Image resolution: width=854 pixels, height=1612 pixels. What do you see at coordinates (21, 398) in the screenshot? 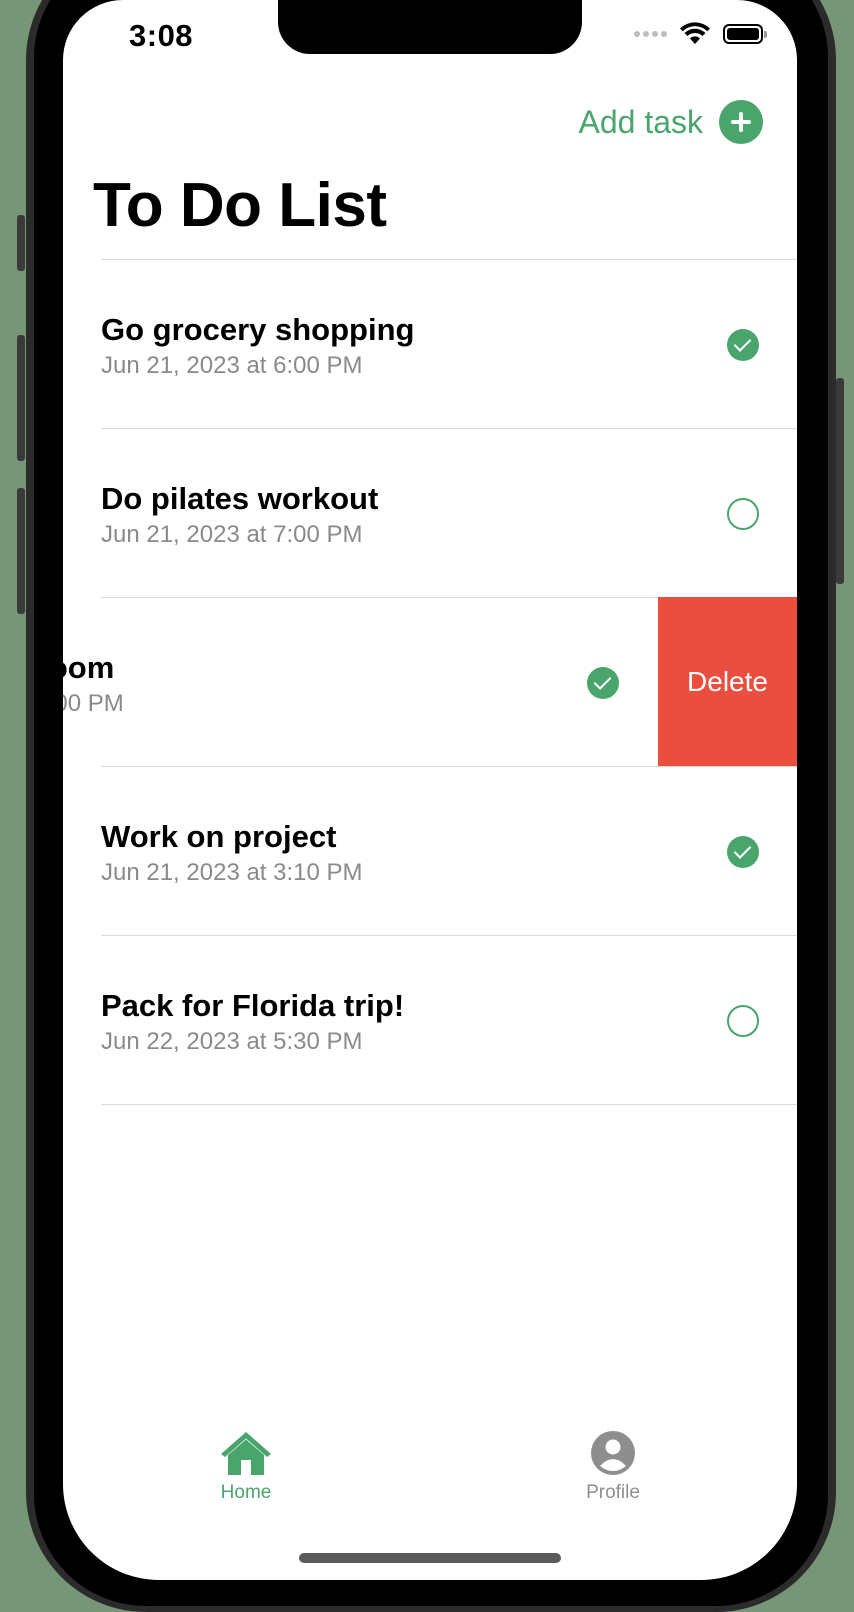
I see `volume-up-button` at bounding box center [21, 398].